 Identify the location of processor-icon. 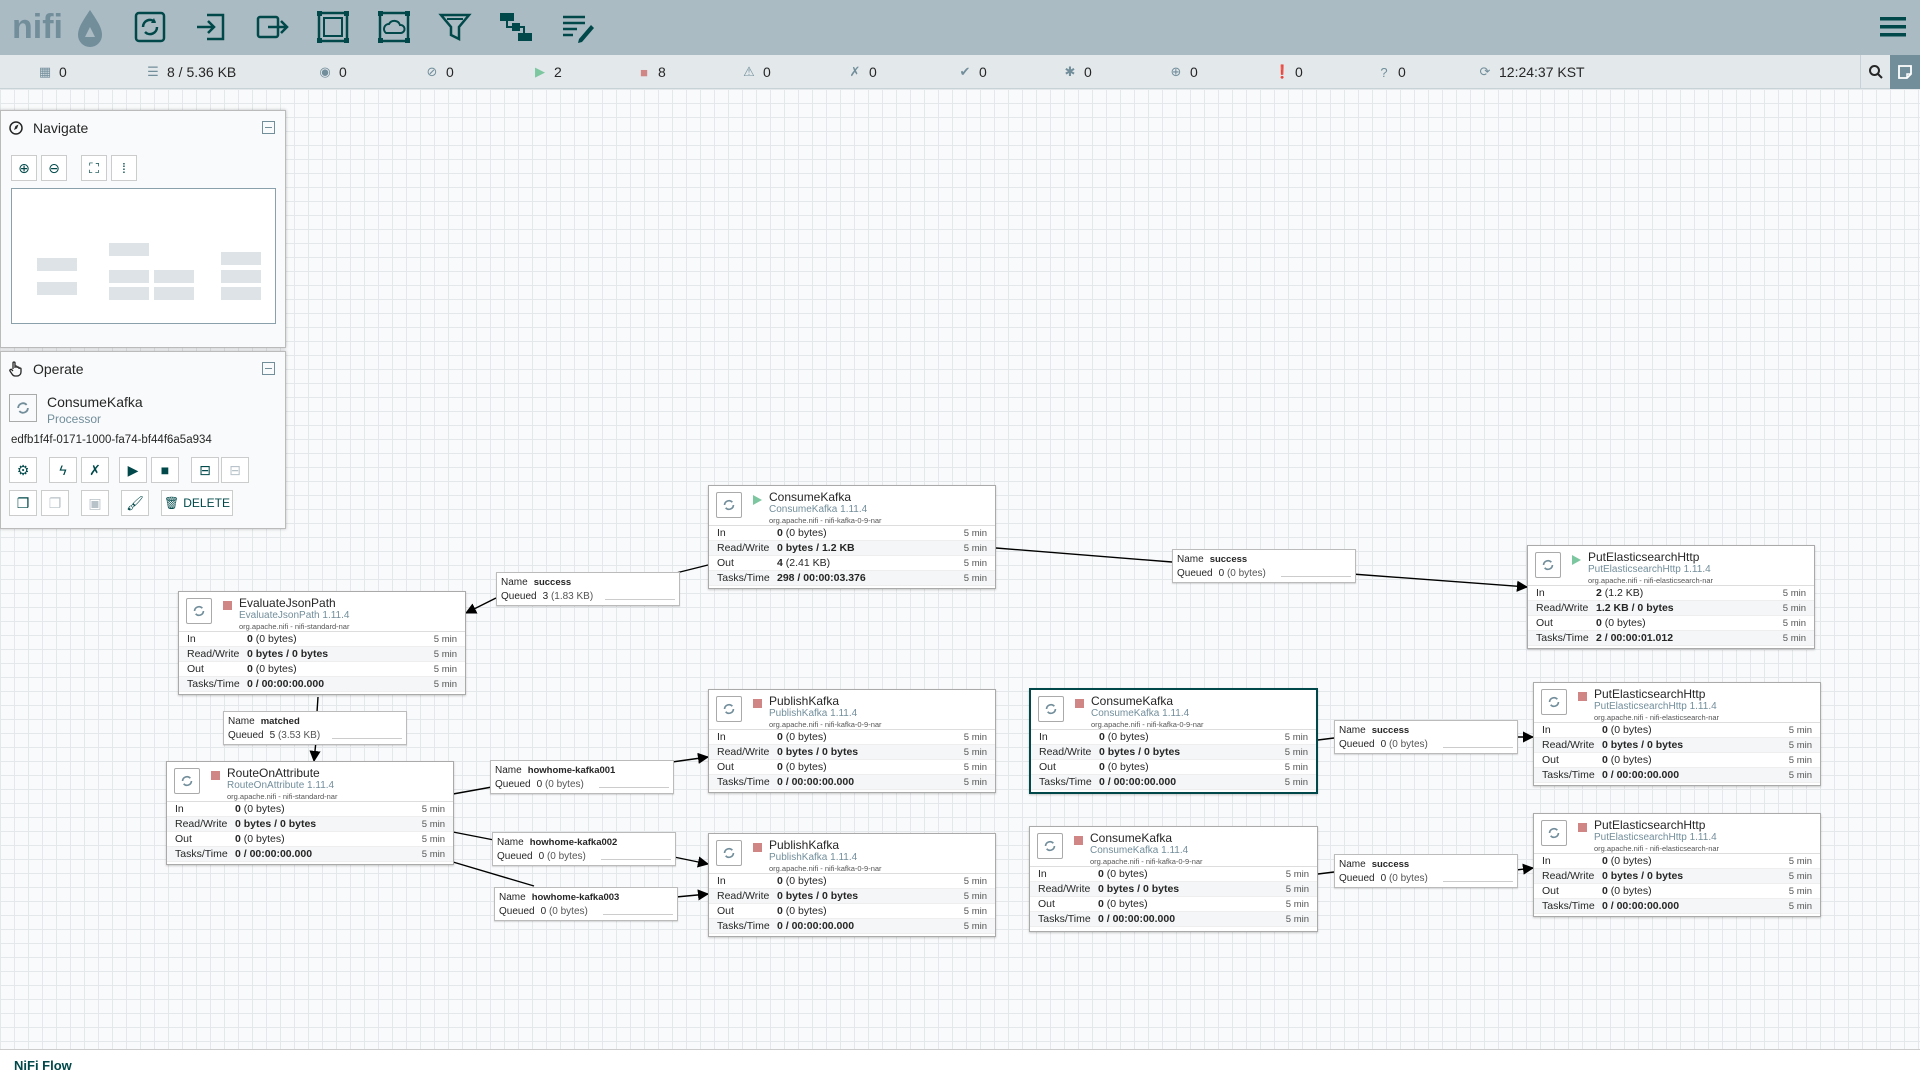
(187, 781).